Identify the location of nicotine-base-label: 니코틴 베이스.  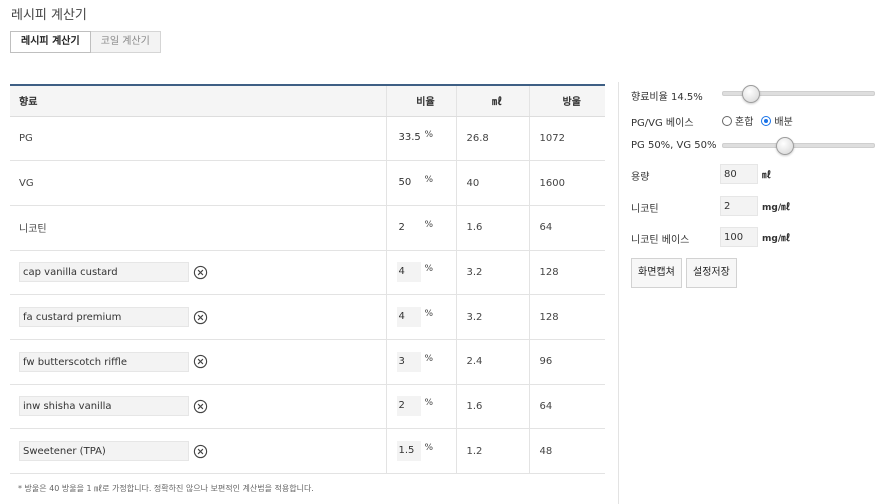
(660, 240).